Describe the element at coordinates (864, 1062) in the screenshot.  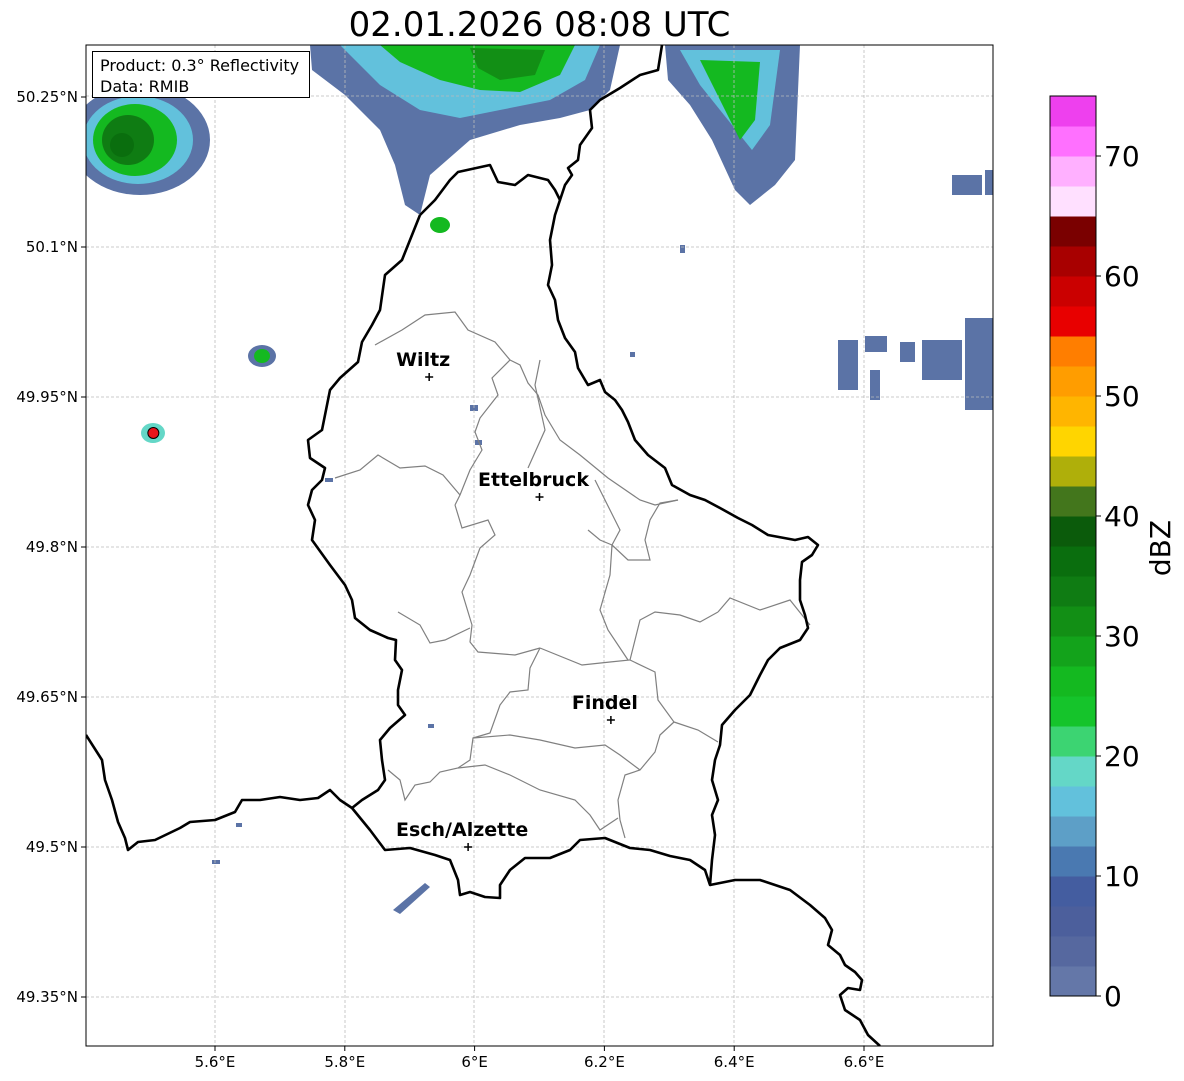
I see `lon-tick-label: 6.6°E` at that location.